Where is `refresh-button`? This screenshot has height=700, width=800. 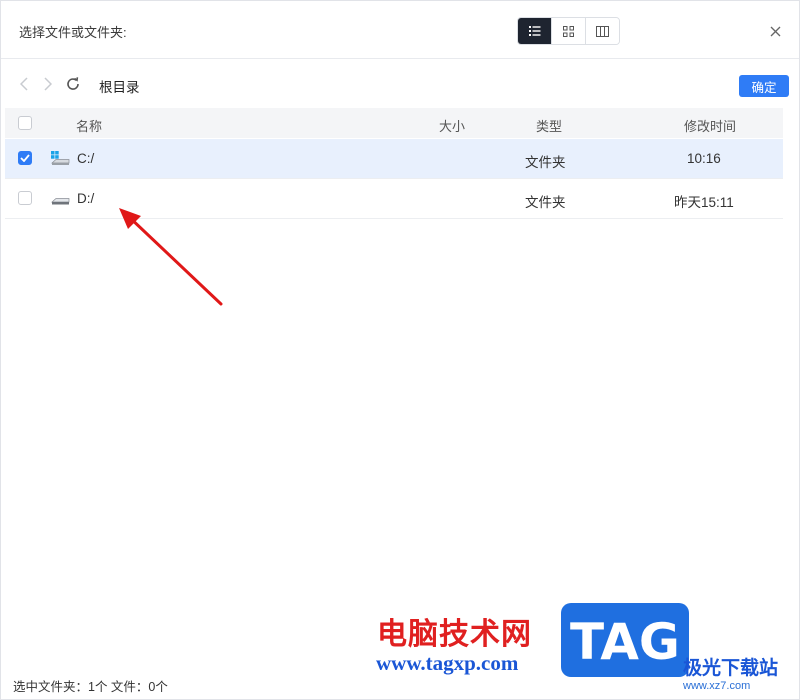
refresh-button is located at coordinates (73, 84).